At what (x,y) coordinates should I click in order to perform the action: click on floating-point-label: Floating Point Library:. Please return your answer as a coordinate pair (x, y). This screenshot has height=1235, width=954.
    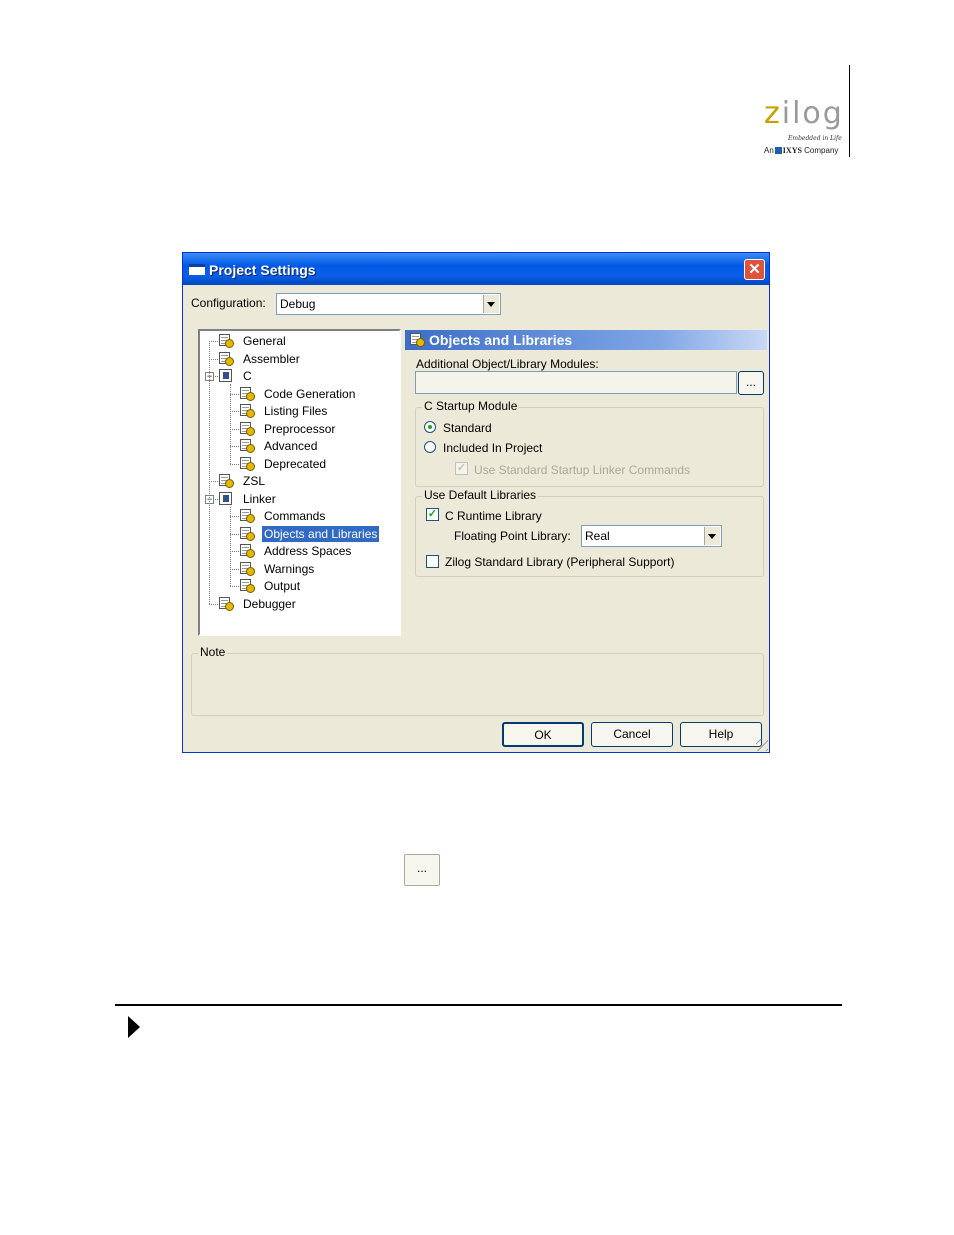
    Looking at the image, I should click on (512, 536).